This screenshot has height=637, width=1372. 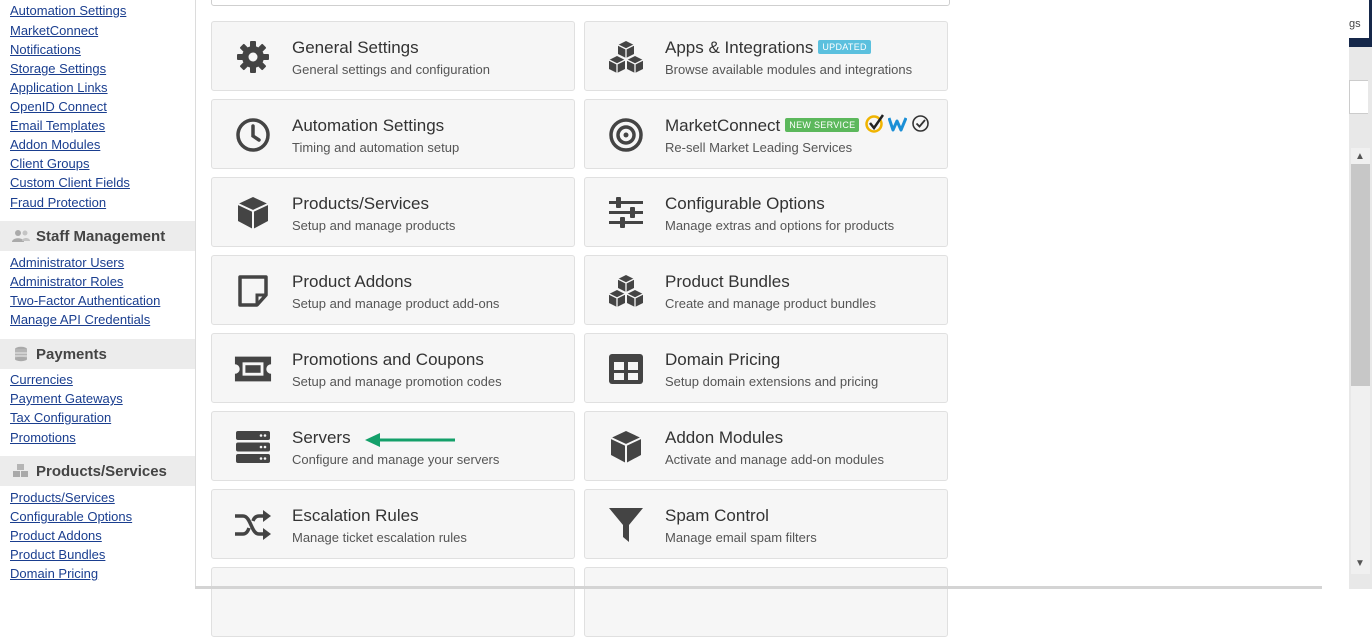 I want to click on sidebar-link-storage-settings: Storage Settings, so click(x=58, y=69).